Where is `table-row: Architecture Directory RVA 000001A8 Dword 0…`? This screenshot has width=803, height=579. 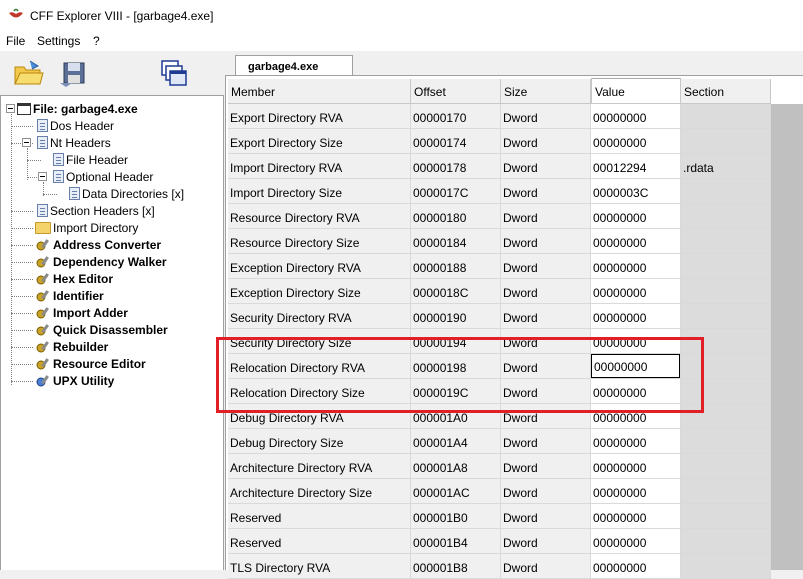 table-row: Architecture Directory RVA 000001A8 Dword 0… is located at coordinates (499, 466).